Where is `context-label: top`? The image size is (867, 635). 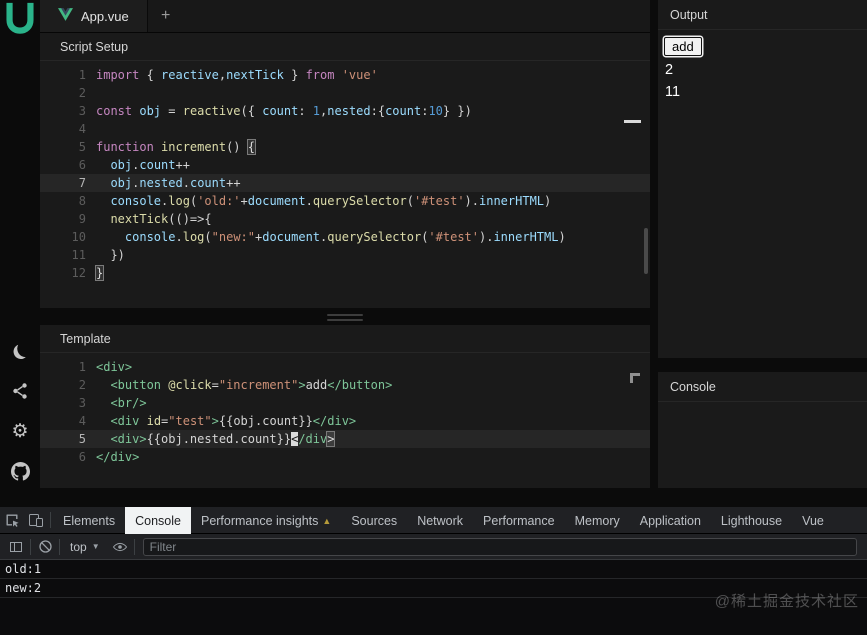 context-label: top is located at coordinates (78, 546).